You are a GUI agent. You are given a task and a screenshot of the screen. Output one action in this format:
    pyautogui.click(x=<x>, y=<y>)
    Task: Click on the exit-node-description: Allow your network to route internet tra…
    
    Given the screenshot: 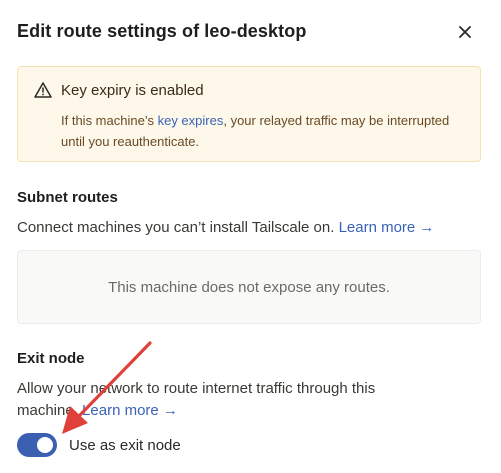 What is the action you would take?
    pyautogui.click(x=227, y=400)
    